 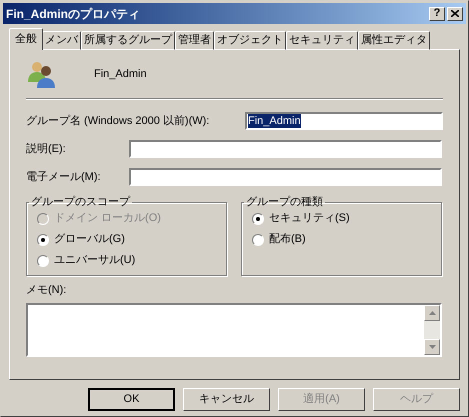 I want to click on radio-option: セキュリティ(S), so click(x=341, y=218).